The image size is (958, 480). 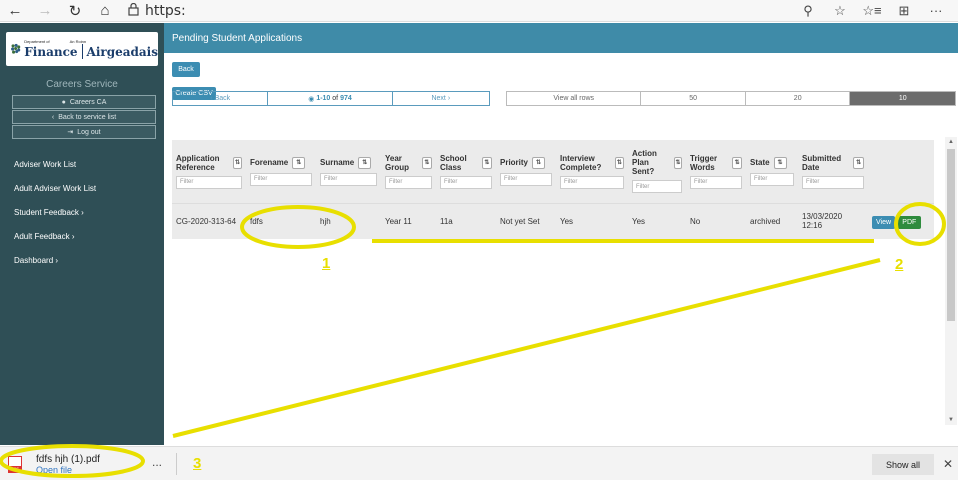 What do you see at coordinates (49, 212) in the screenshot?
I see `sidebar-item-student-feedback: Student Feedback ›` at bounding box center [49, 212].